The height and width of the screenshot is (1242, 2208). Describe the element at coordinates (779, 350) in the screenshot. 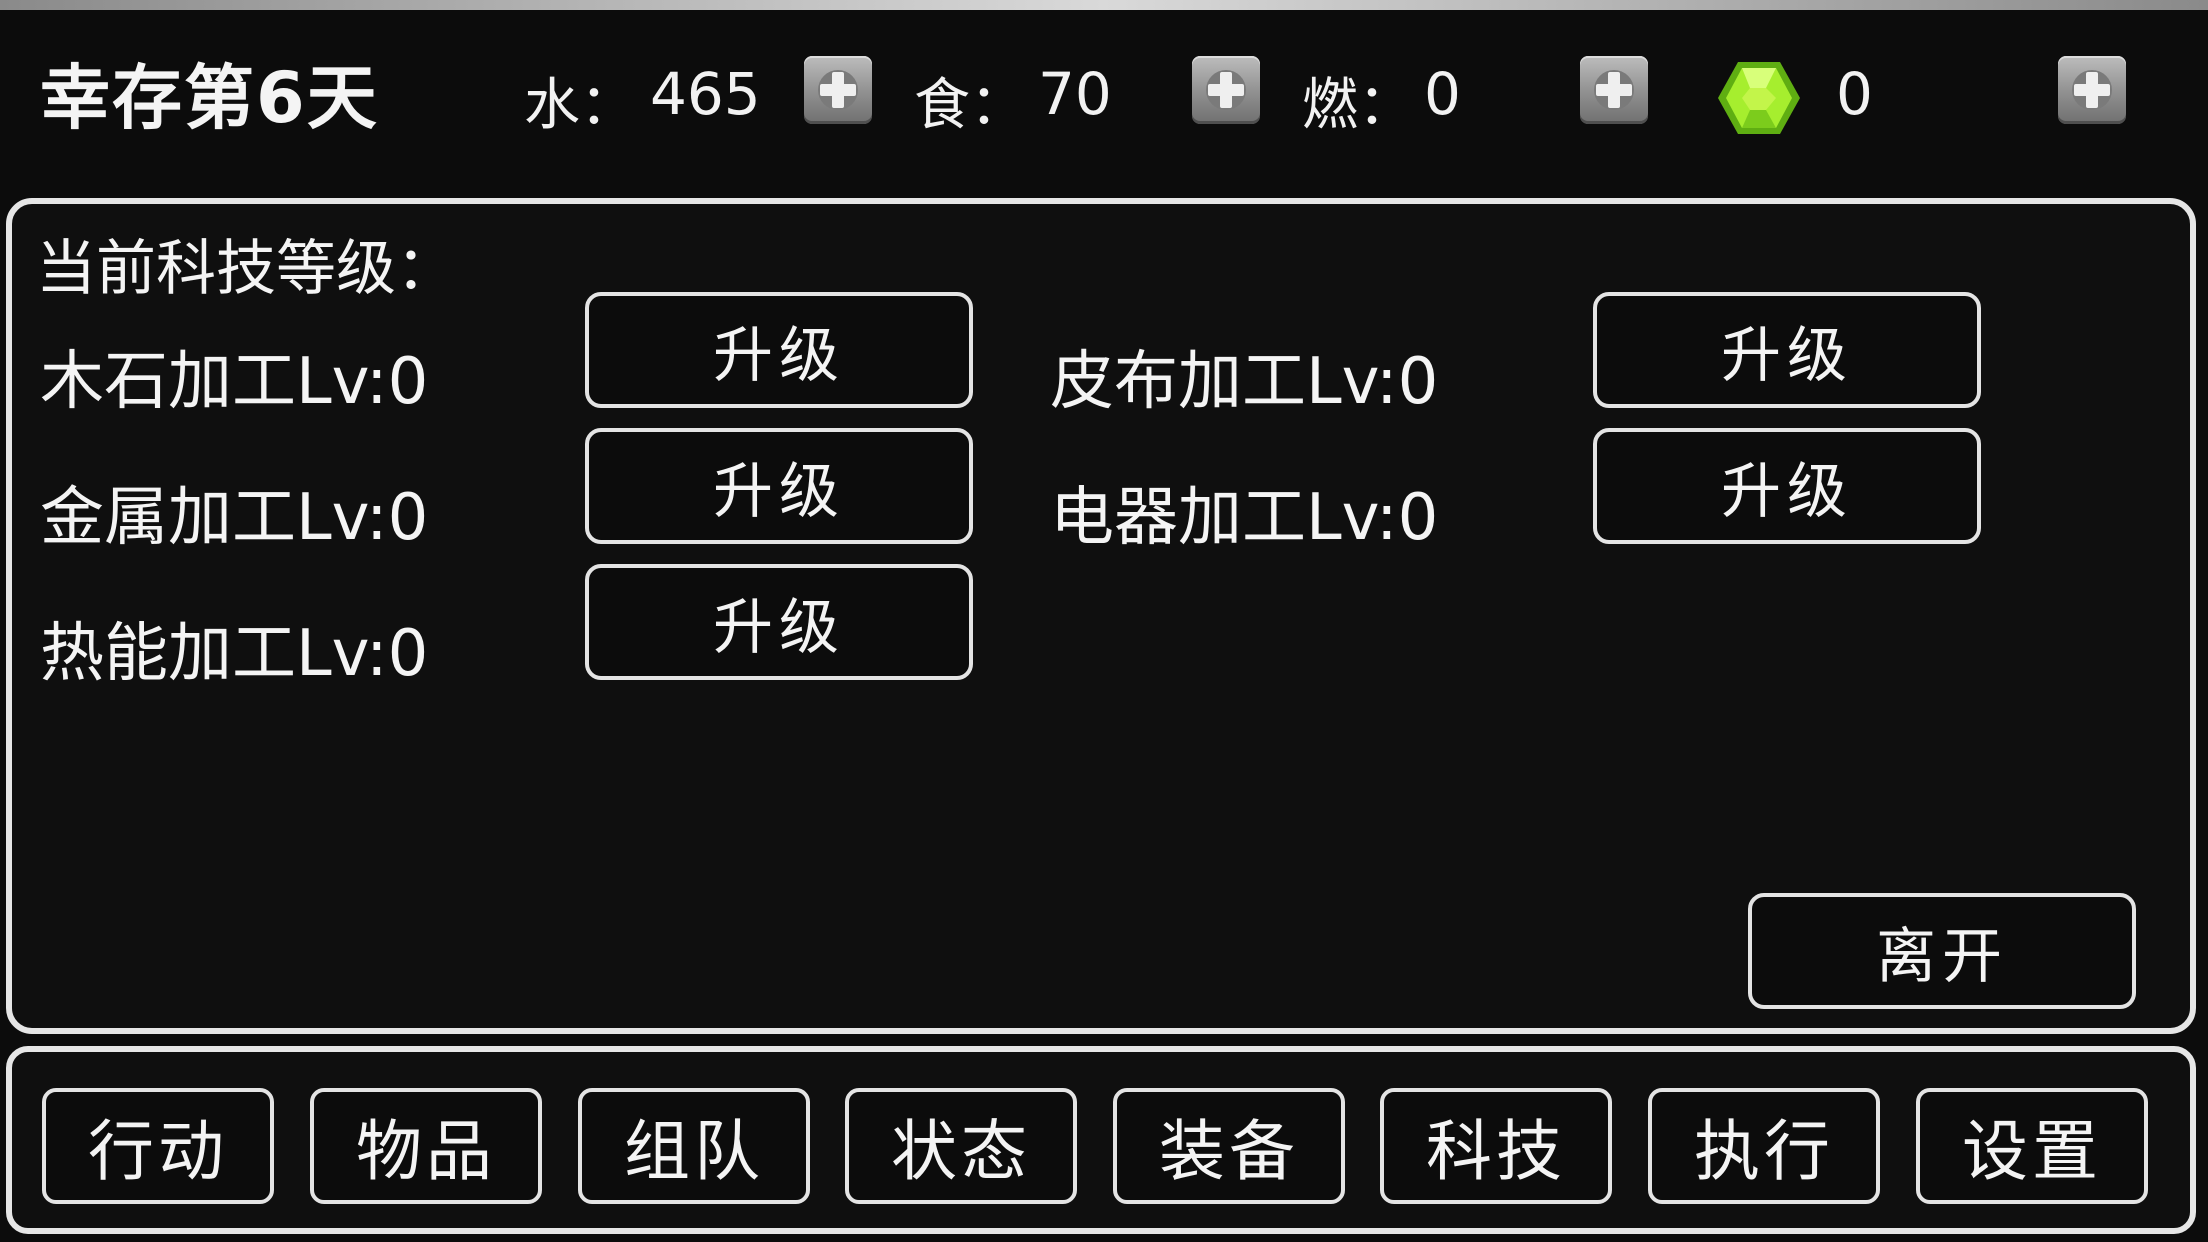

I see `upgrade-wood-stone-button: 升级` at that location.